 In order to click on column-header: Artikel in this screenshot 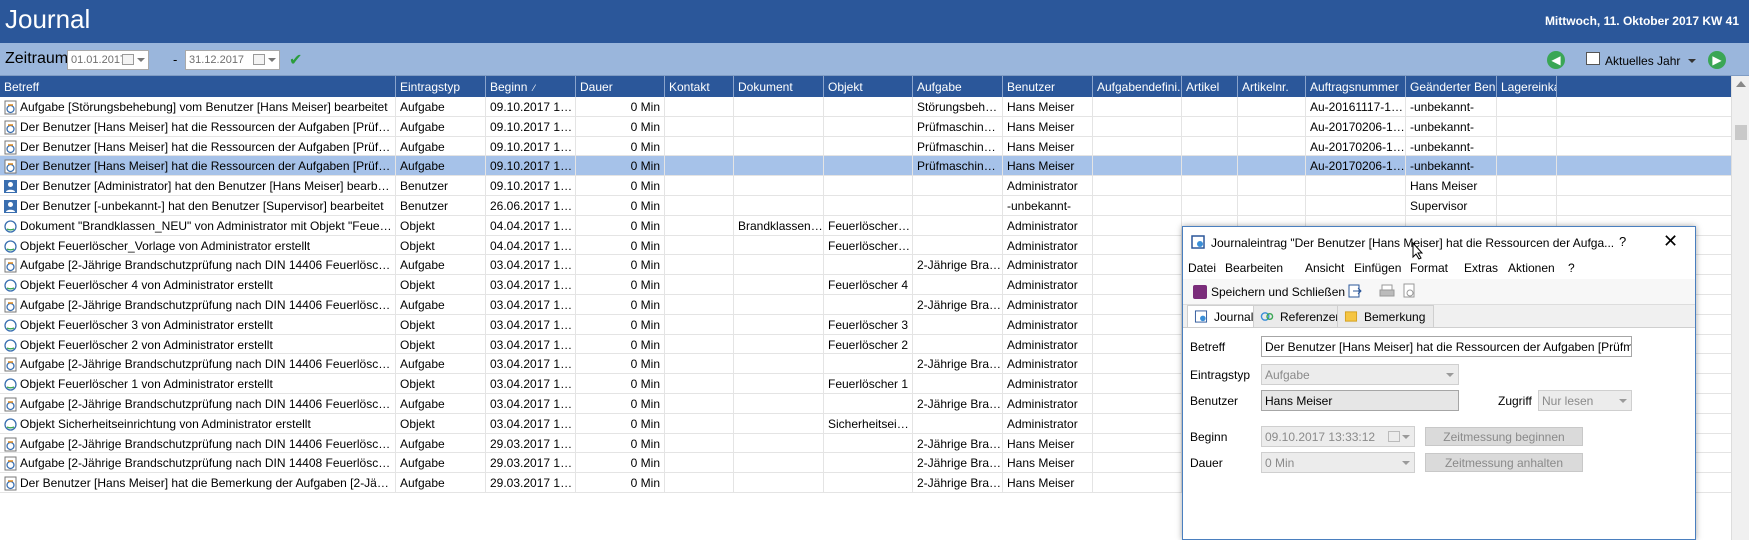, I will do `click(1210, 86)`.